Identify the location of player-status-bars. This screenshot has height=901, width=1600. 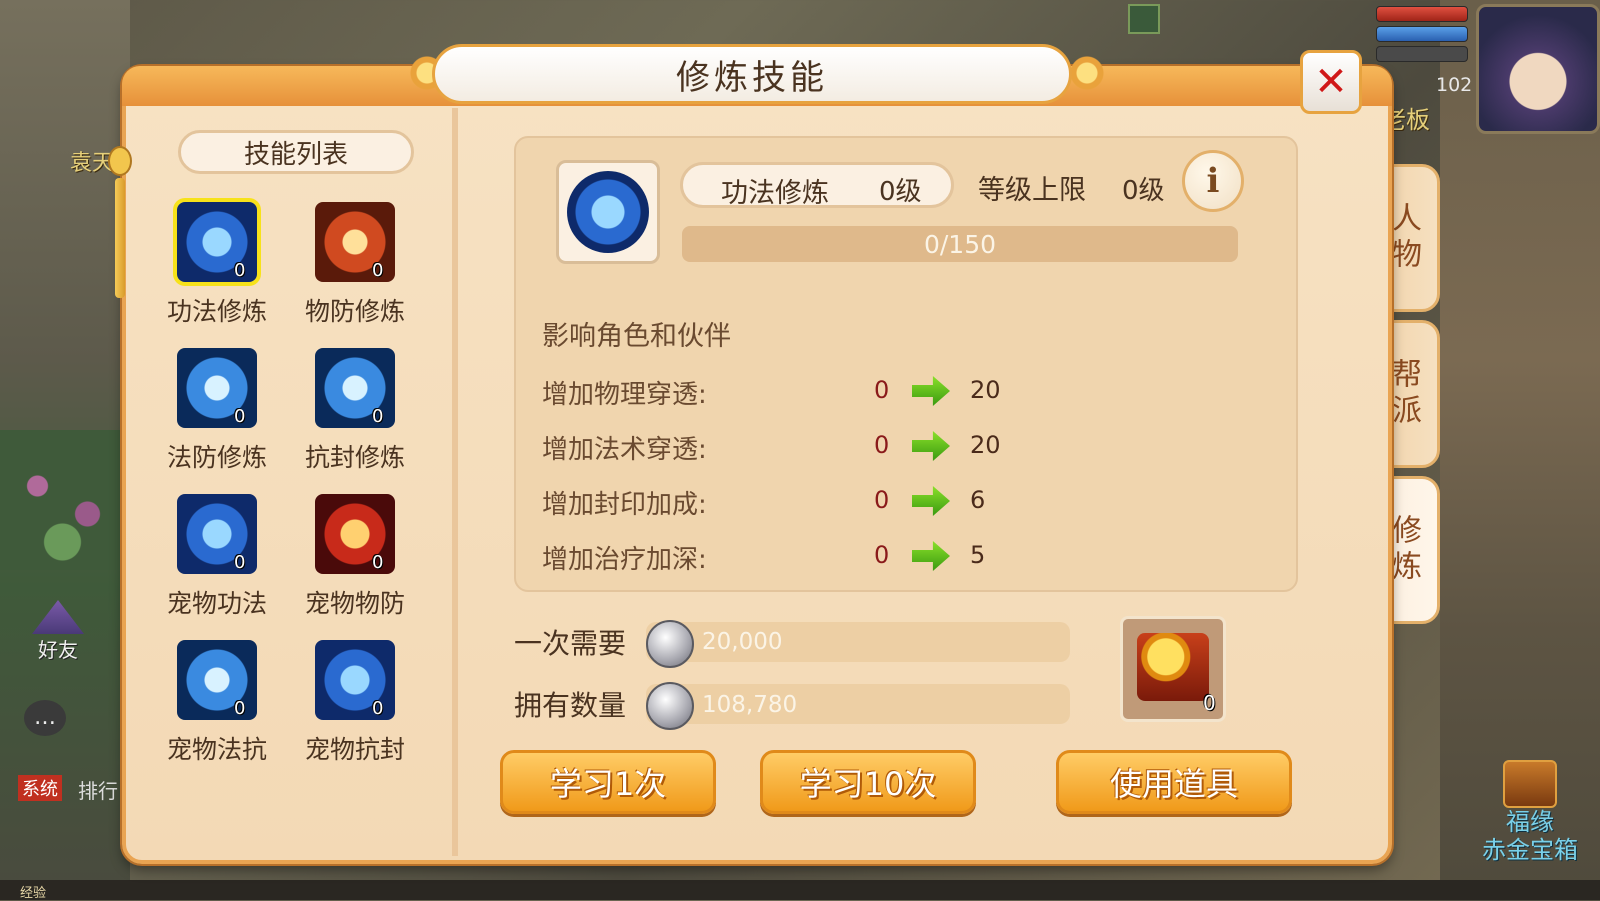
(1422, 36).